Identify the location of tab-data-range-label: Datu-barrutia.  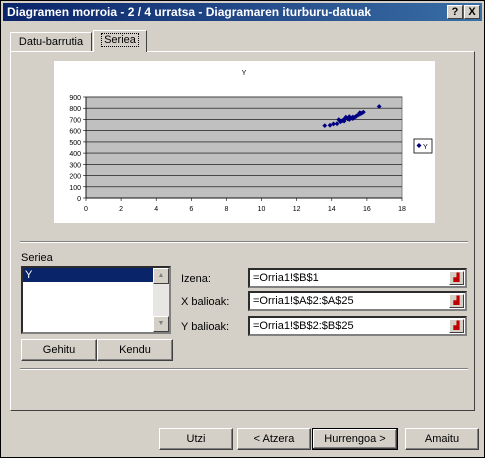
(51, 42).